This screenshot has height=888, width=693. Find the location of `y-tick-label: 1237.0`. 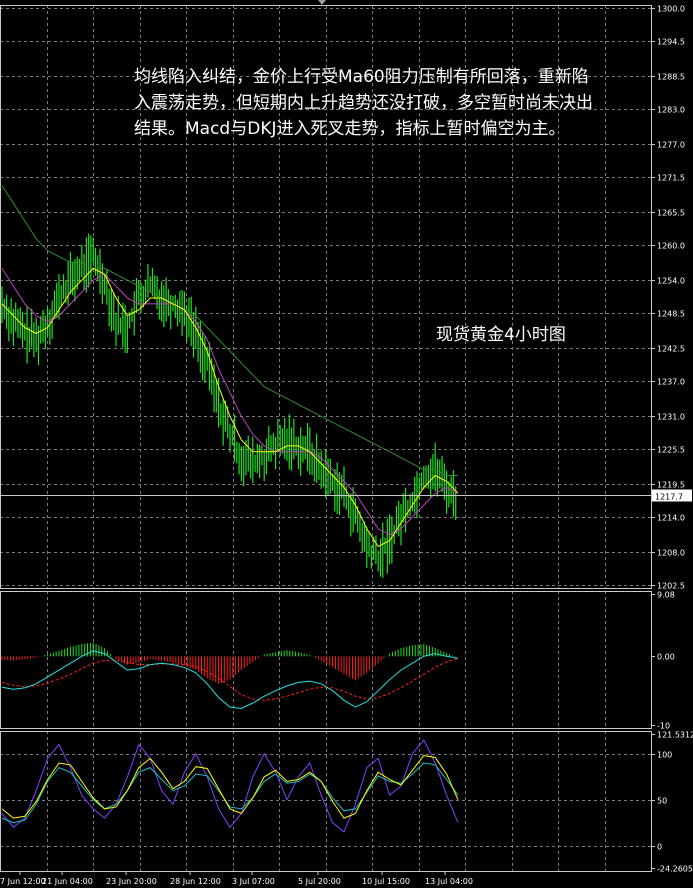

y-tick-label: 1237.0 is located at coordinates (671, 382).